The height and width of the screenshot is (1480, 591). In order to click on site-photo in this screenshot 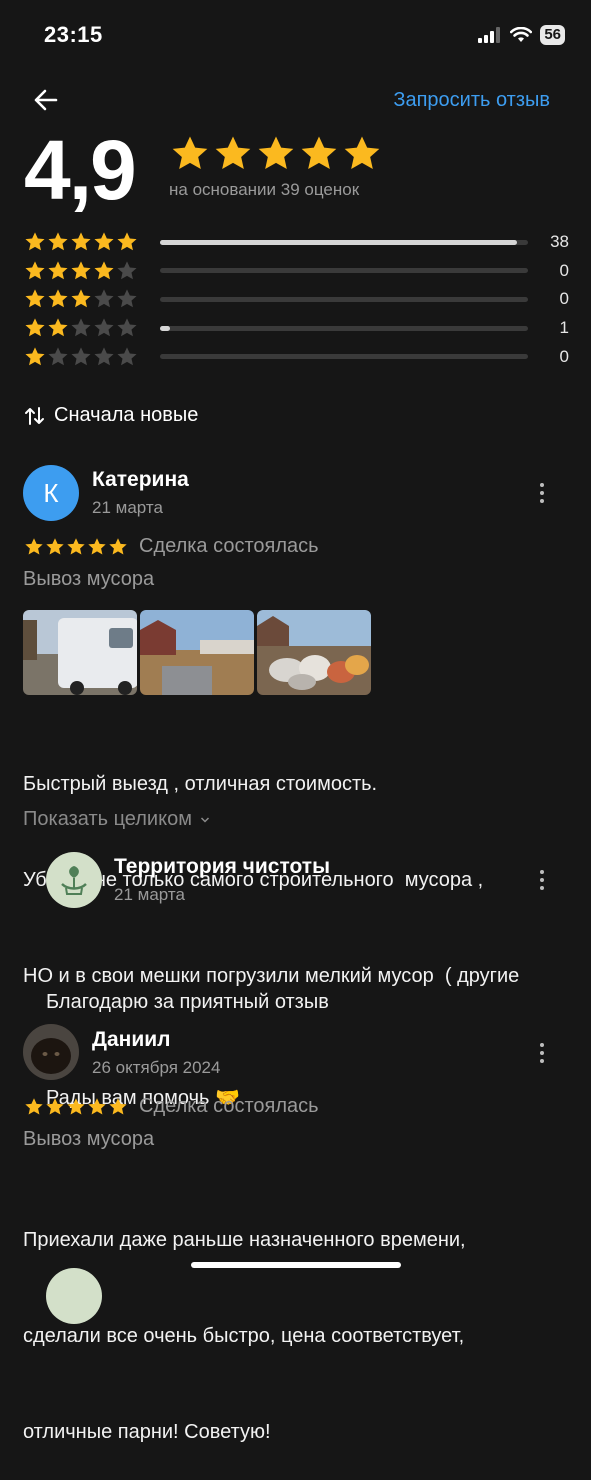, I will do `click(197, 652)`.